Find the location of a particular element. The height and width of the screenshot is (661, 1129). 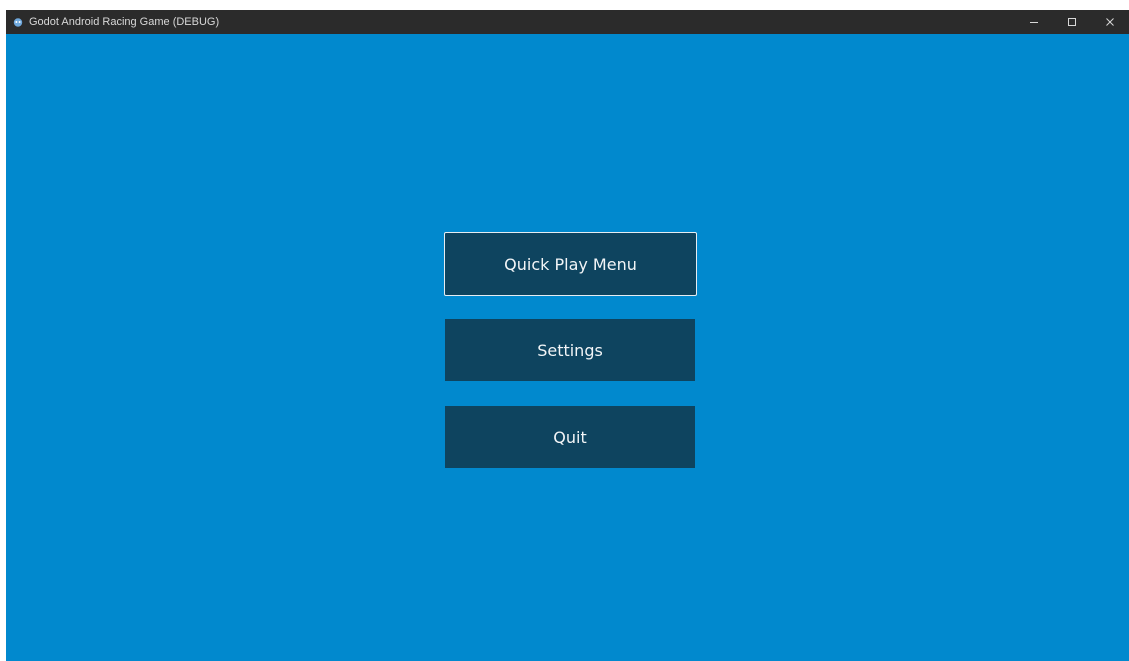

close-button is located at coordinates (1110, 22).